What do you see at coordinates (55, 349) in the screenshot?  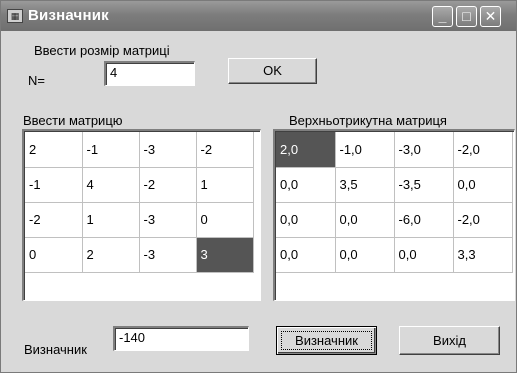 I see `determinant-label: Визначник` at bounding box center [55, 349].